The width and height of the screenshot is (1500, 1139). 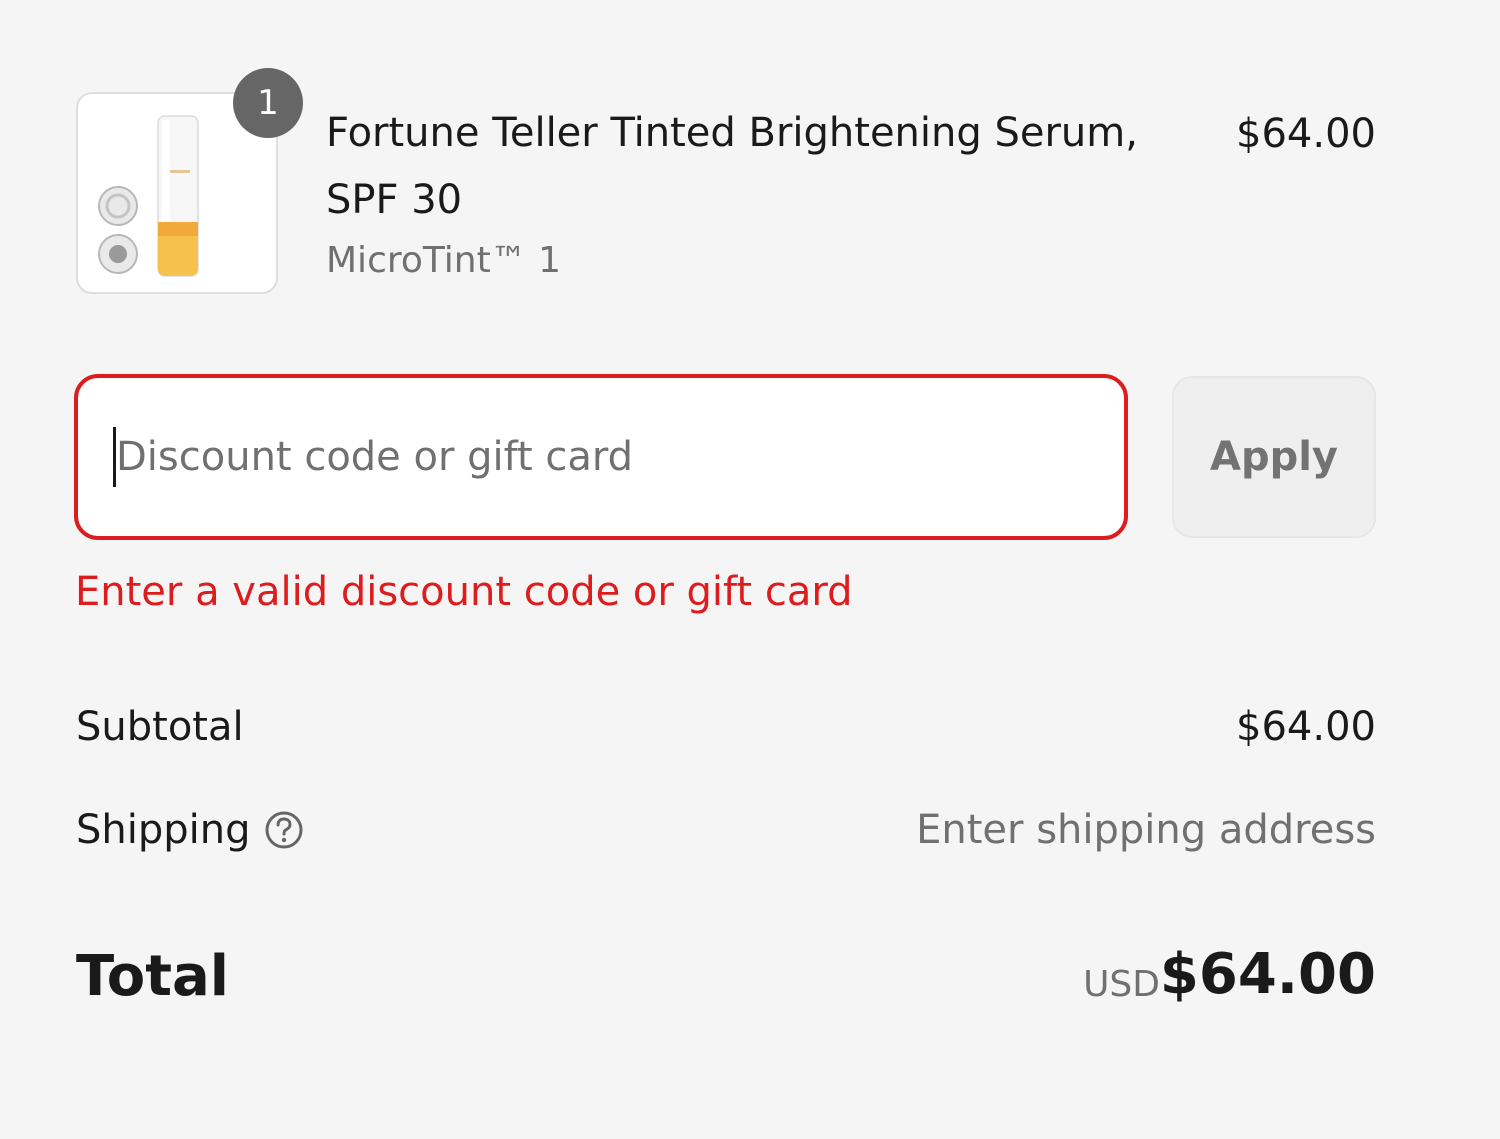 I want to click on text-caret, so click(x=114, y=457).